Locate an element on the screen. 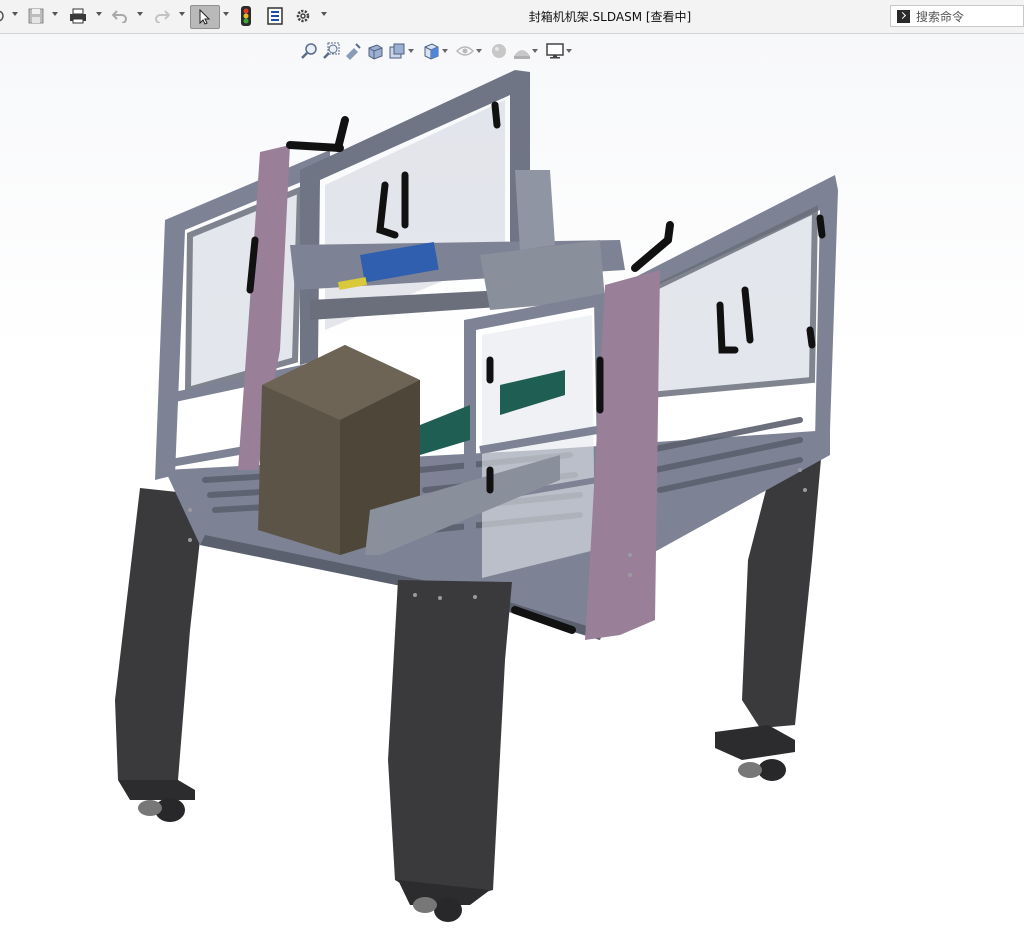  options-dropdown is located at coordinates (324, 14).